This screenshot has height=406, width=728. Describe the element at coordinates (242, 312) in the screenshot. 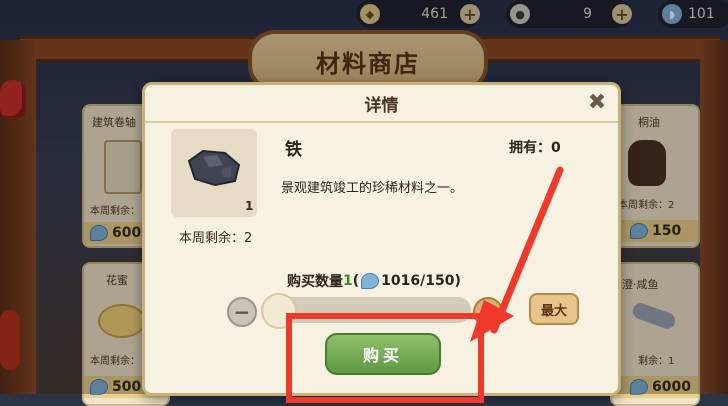

I see `decrease-button: −` at that location.